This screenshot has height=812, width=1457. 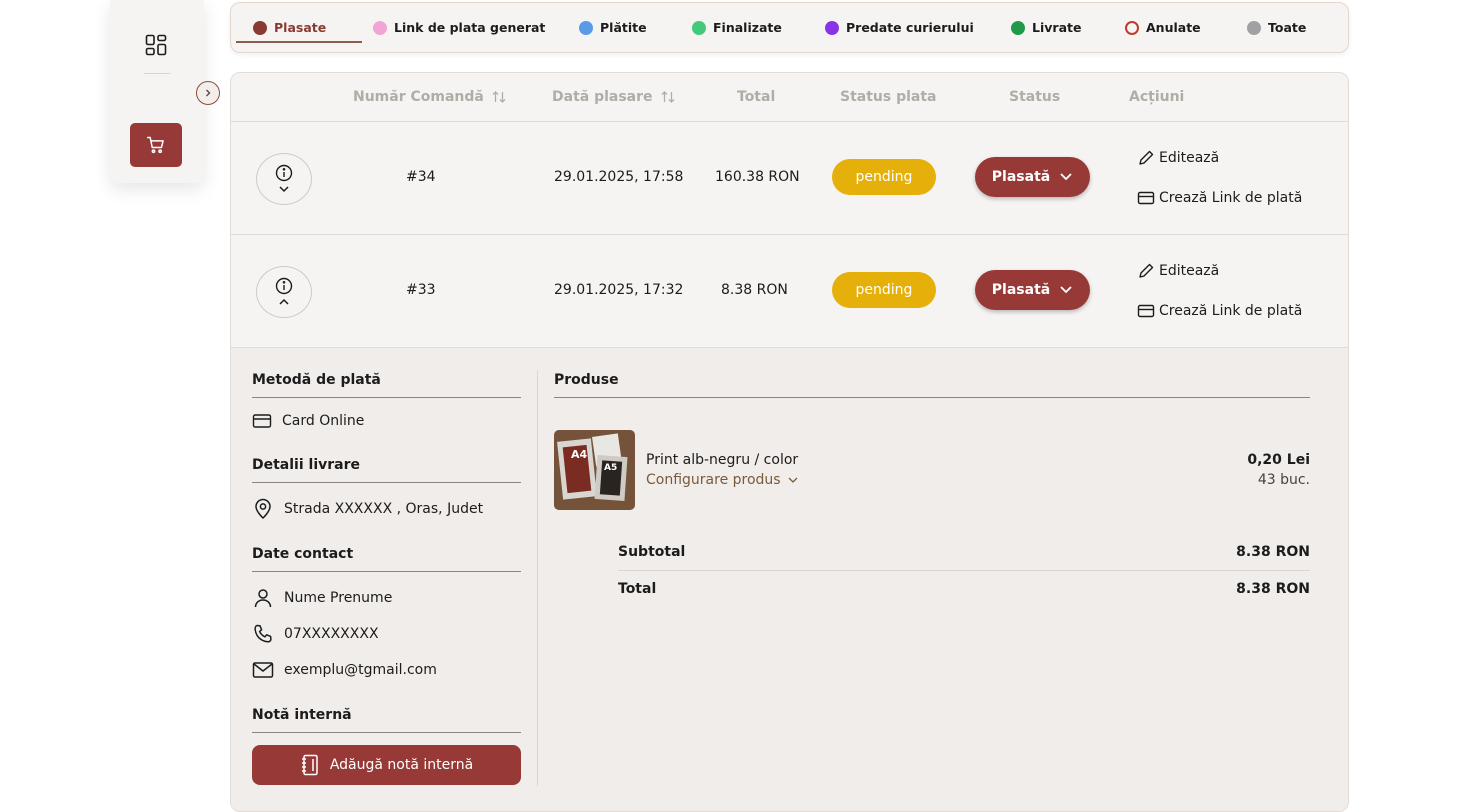 I want to click on contact-email: exemplu@tgmail.com, so click(x=344, y=670).